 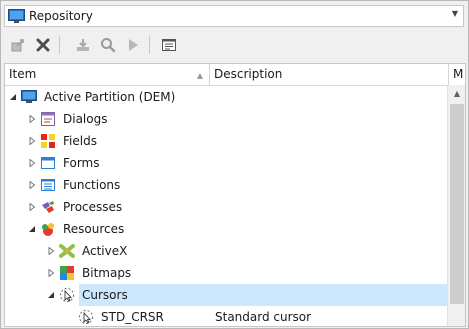 I want to click on tree-item-label: Resources, so click(x=94, y=229).